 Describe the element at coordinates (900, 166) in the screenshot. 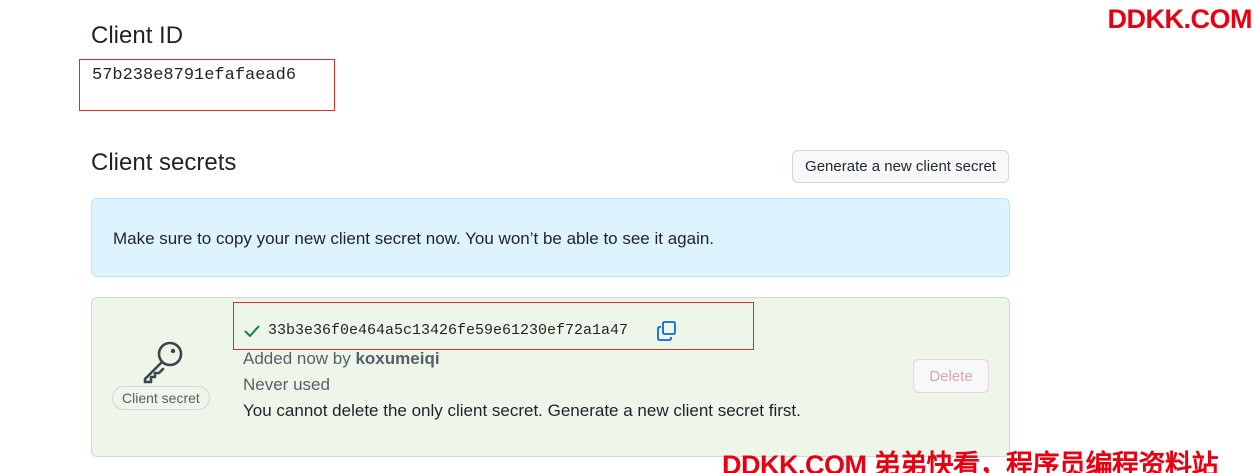

I see `generate-client-secret-button: Generate a new client secret` at that location.